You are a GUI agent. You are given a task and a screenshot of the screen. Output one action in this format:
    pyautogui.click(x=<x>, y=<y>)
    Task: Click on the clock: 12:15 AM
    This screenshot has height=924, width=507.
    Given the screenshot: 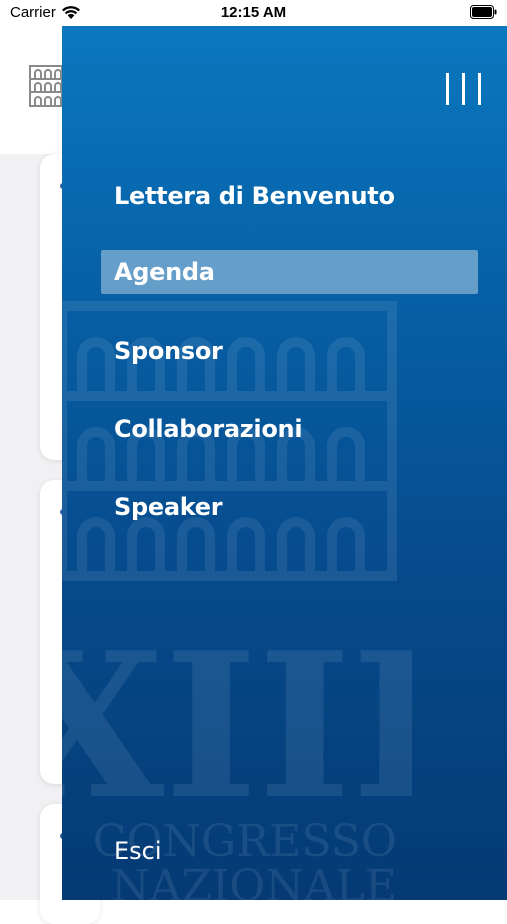 What is the action you would take?
    pyautogui.click(x=253, y=12)
    